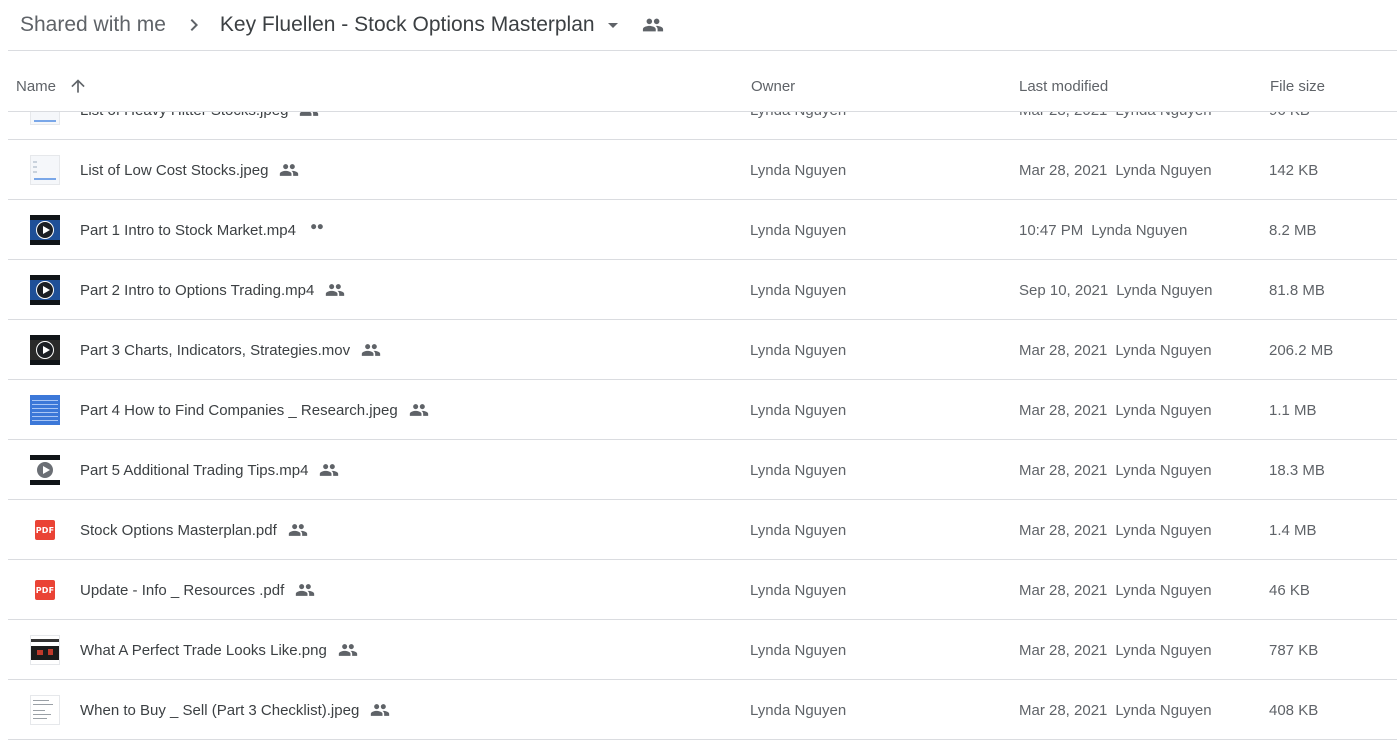 The height and width of the screenshot is (749, 1397). Describe the element at coordinates (1293, 410) in the screenshot. I see `size-cell: 1.1 MB` at that location.